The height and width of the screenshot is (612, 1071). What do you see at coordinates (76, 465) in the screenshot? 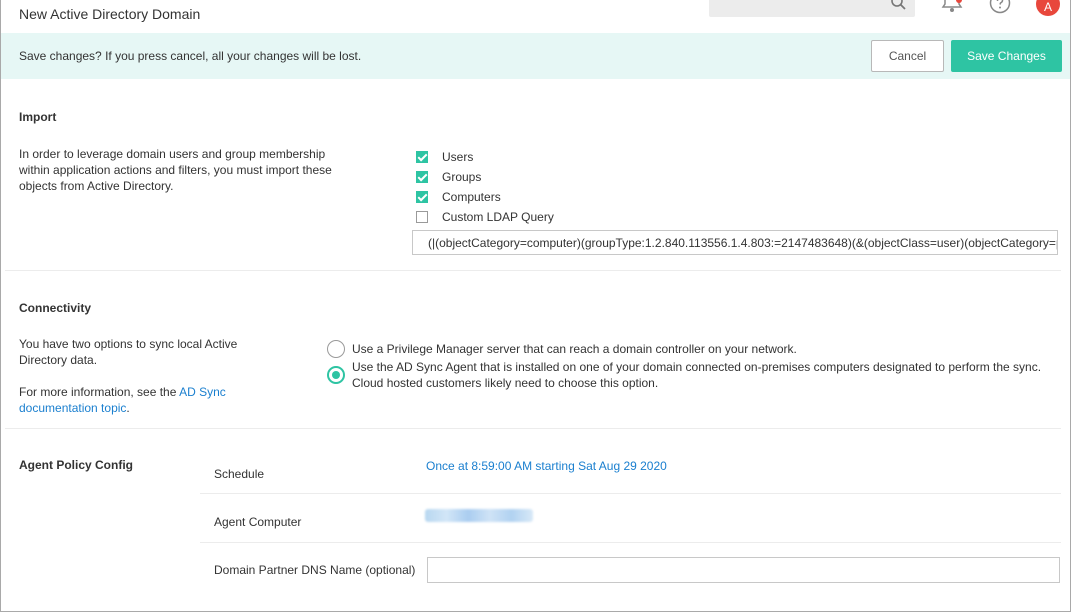
I see `agent-policy-section-title: Agent Policy Config` at bounding box center [76, 465].